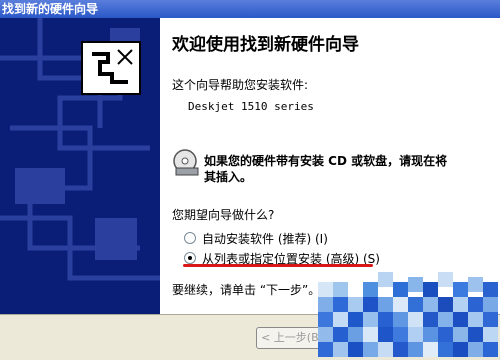 This screenshot has width=500, height=360. Describe the element at coordinates (265, 239) in the screenshot. I see `option-auto-install-label: 自动安装软件 (推荐) (I)` at that location.